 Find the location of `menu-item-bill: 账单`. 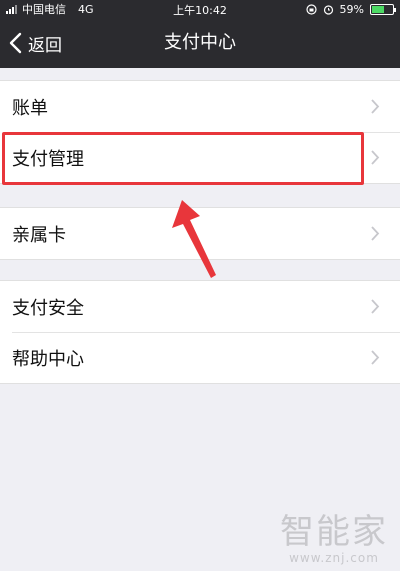

menu-item-bill: 账单 is located at coordinates (200, 106).